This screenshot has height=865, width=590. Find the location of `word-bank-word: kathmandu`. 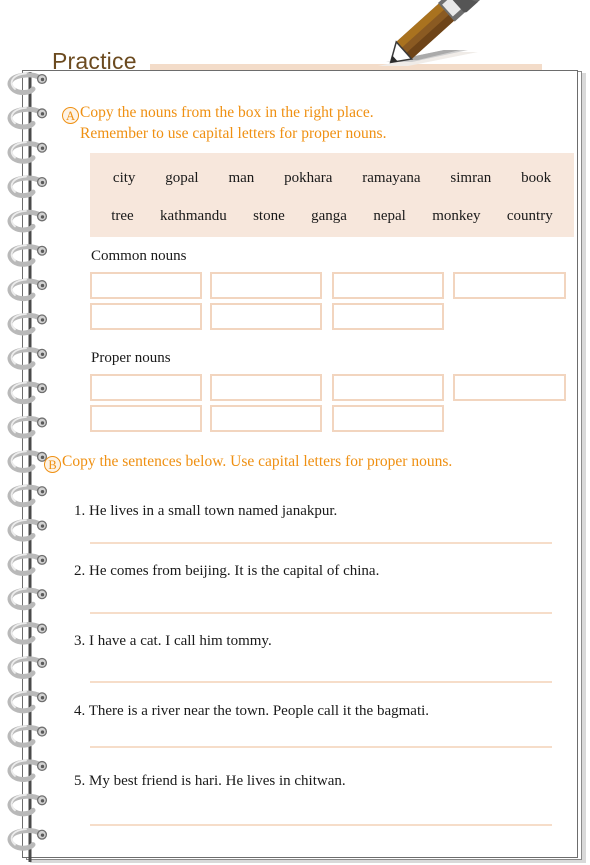

word-bank-word: kathmandu is located at coordinates (193, 215).